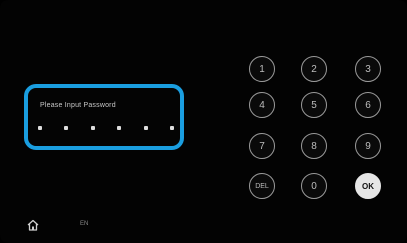 This screenshot has width=407, height=243. I want to click on key-5: 5, so click(314, 105).